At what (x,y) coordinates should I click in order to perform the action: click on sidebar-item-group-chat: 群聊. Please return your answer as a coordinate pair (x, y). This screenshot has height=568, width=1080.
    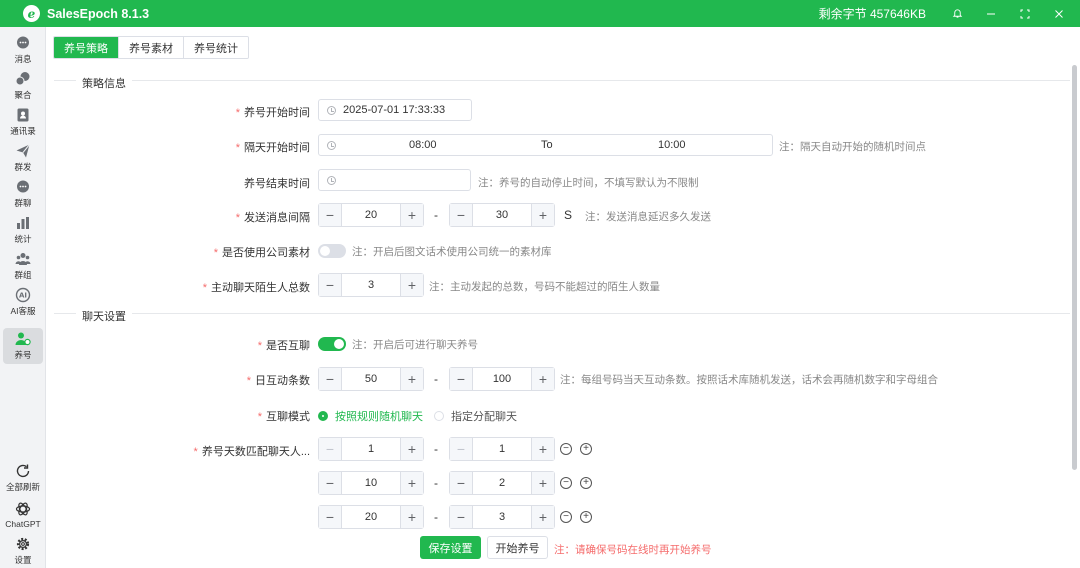
    Looking at the image, I should click on (23, 194).